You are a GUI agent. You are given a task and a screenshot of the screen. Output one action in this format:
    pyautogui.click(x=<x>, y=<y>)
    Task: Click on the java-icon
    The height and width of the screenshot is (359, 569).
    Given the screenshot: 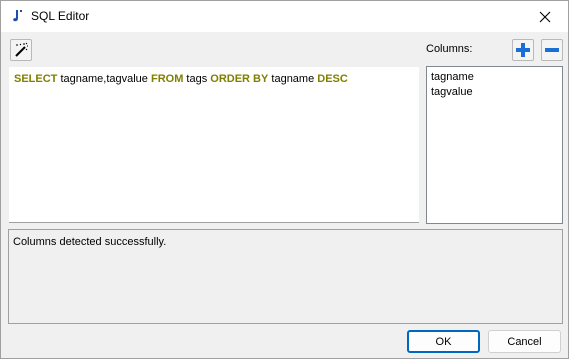 What is the action you would take?
    pyautogui.click(x=17, y=16)
    